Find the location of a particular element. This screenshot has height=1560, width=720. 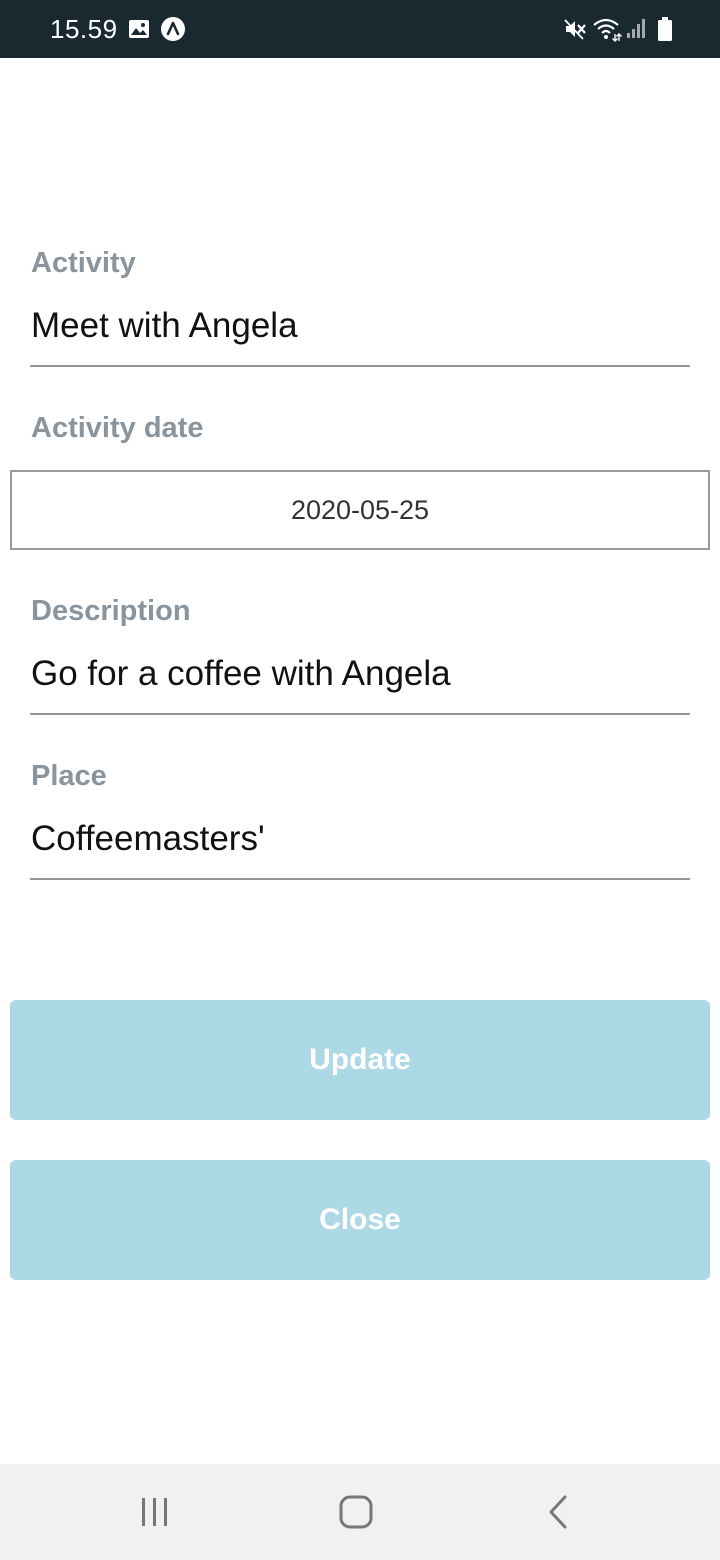

navigation-bar is located at coordinates (360, 1512).